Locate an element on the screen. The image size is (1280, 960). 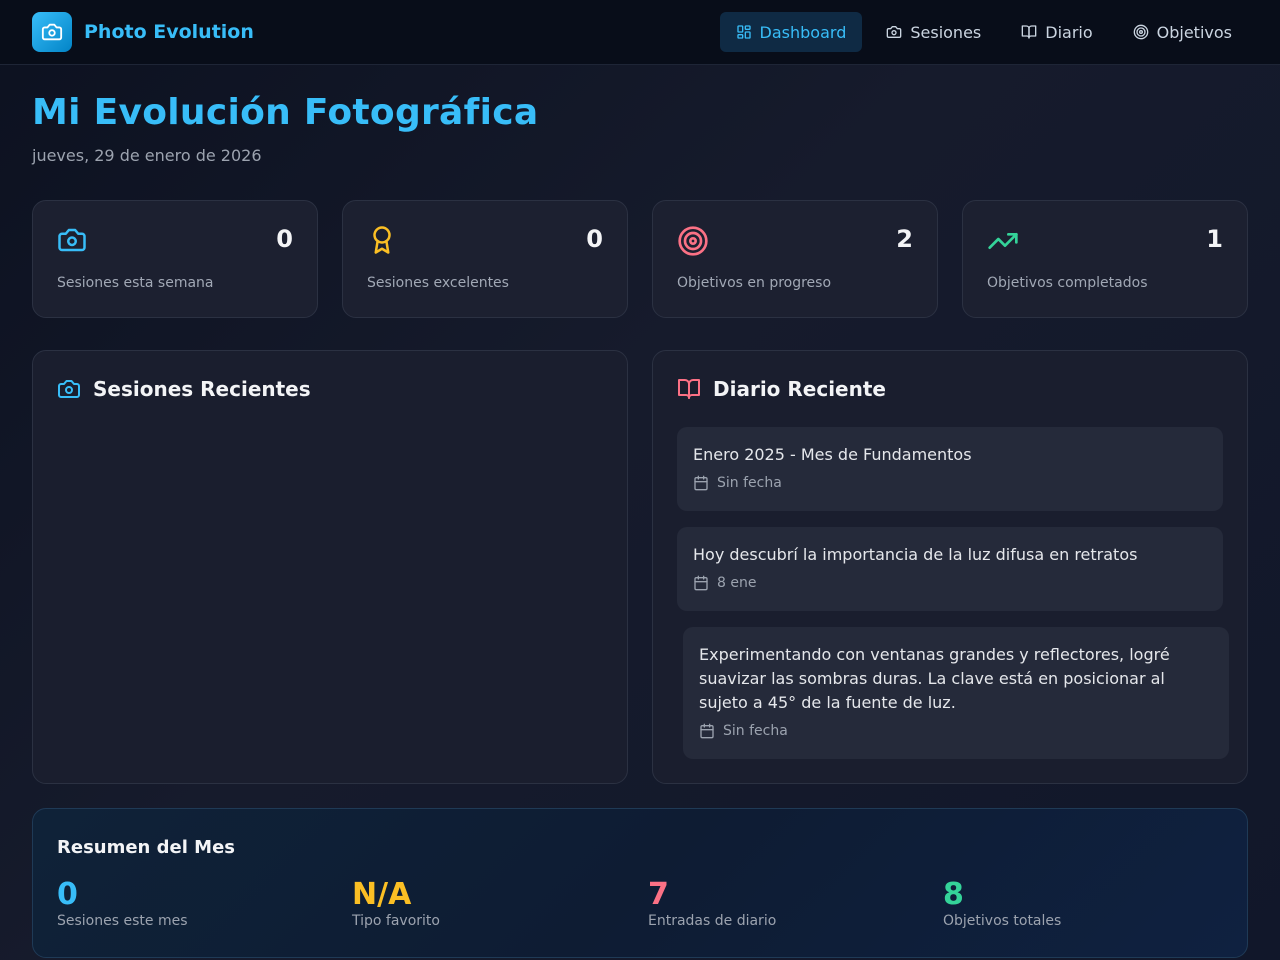
summary-value: 0 is located at coordinates (67, 894).